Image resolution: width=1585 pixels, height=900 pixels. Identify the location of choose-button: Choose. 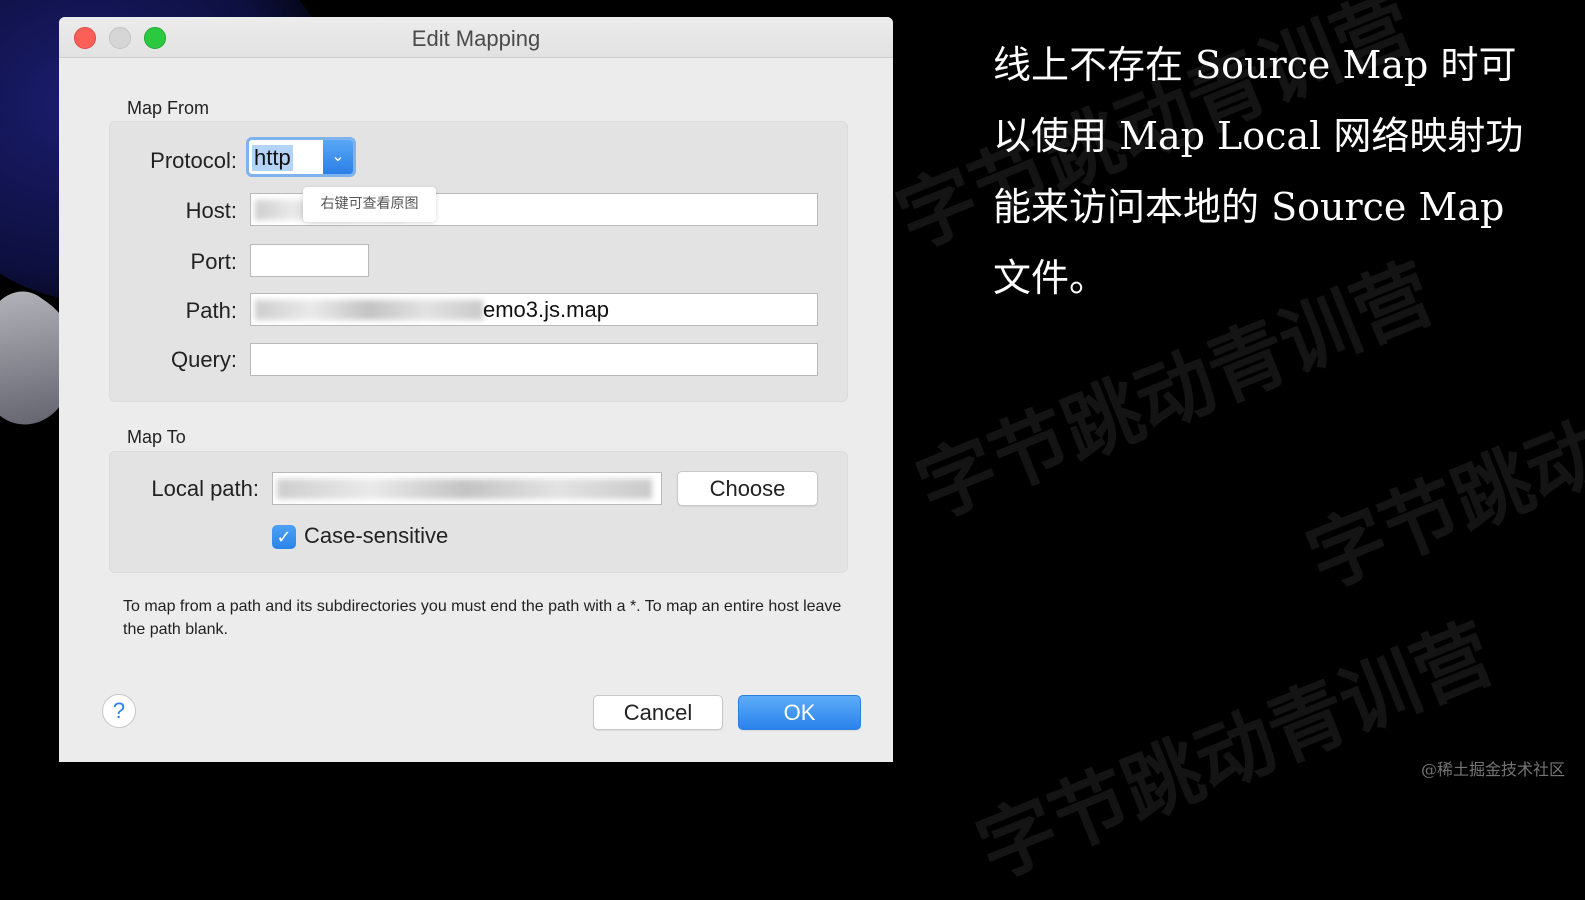
(747, 488).